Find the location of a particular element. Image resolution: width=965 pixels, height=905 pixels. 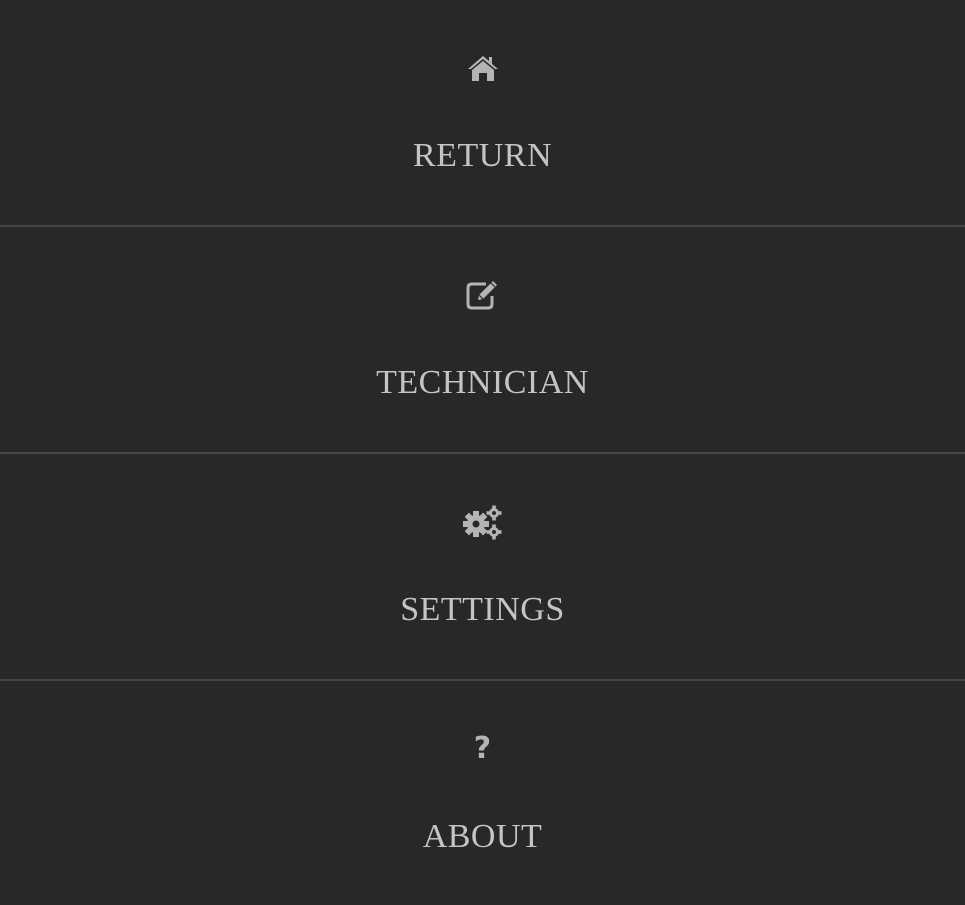

menu-item-label: ABOUT is located at coordinates (482, 836).